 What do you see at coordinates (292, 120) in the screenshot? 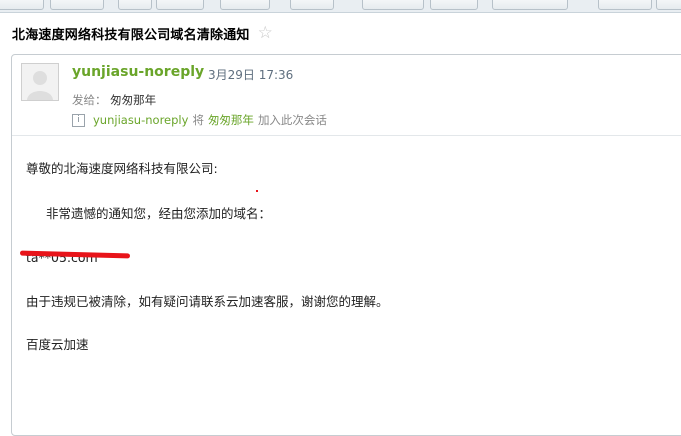
I see `conversation-action: 加入此次会话` at bounding box center [292, 120].